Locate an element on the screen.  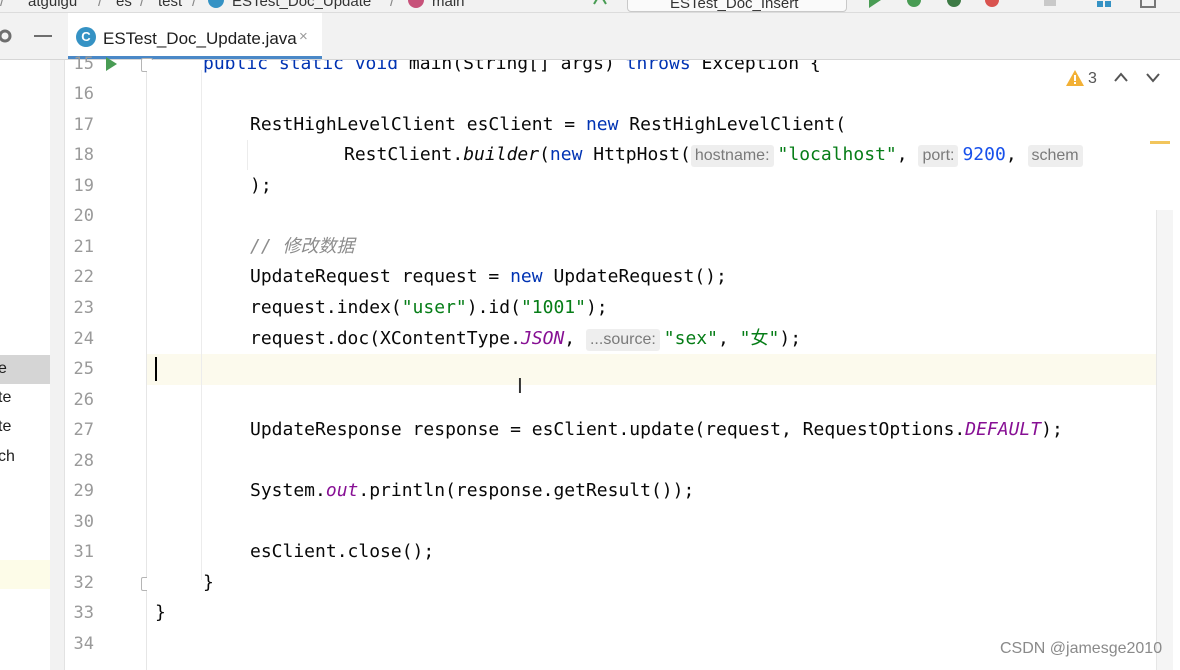
parameter-hint: schem is located at coordinates (1055, 156).